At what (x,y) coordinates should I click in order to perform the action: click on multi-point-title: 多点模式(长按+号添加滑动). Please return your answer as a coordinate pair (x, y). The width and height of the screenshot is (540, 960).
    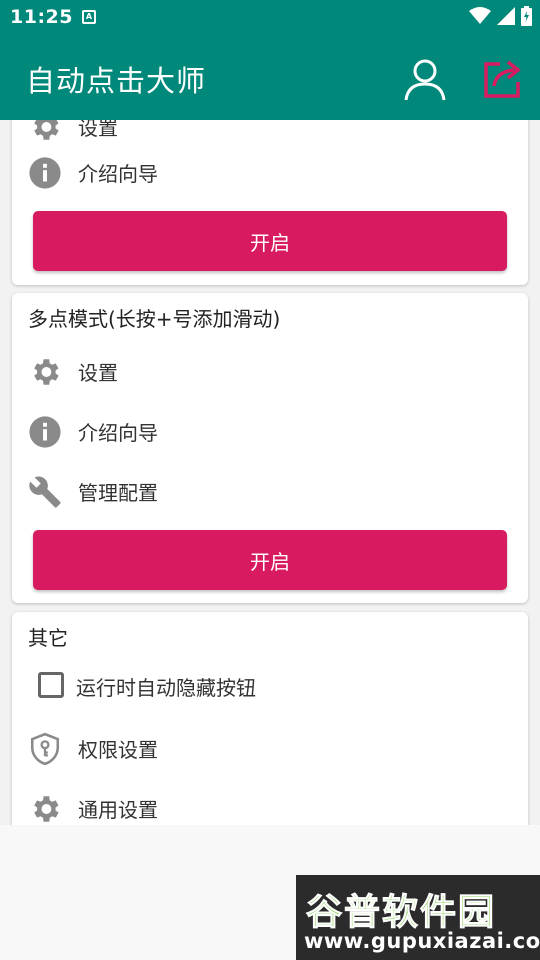
    Looking at the image, I should click on (154, 319).